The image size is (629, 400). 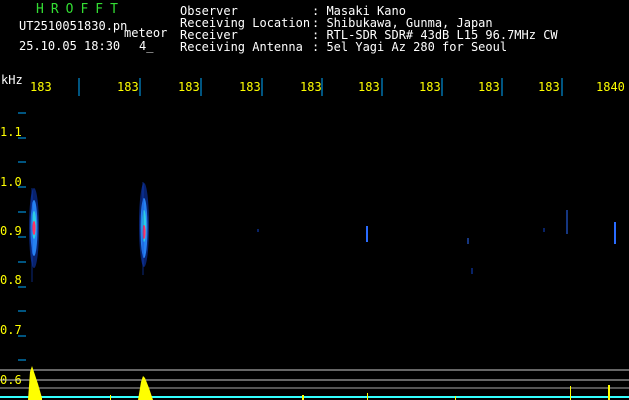 I want to click on y-tick-marks, so click(x=22, y=236).